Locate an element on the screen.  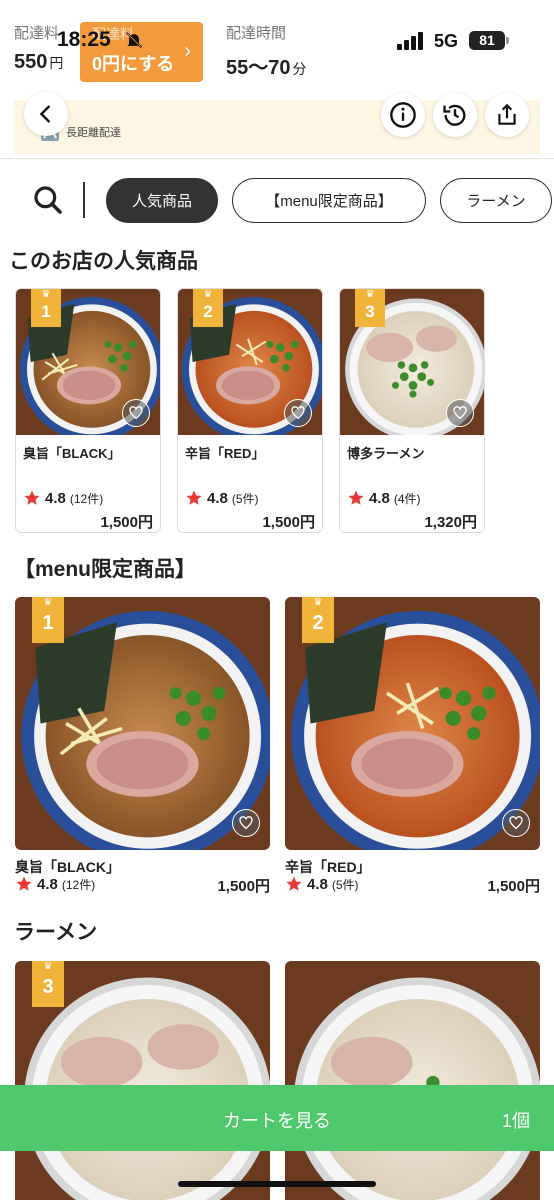
delivery-fee-value: 550 円 is located at coordinates (38, 62).